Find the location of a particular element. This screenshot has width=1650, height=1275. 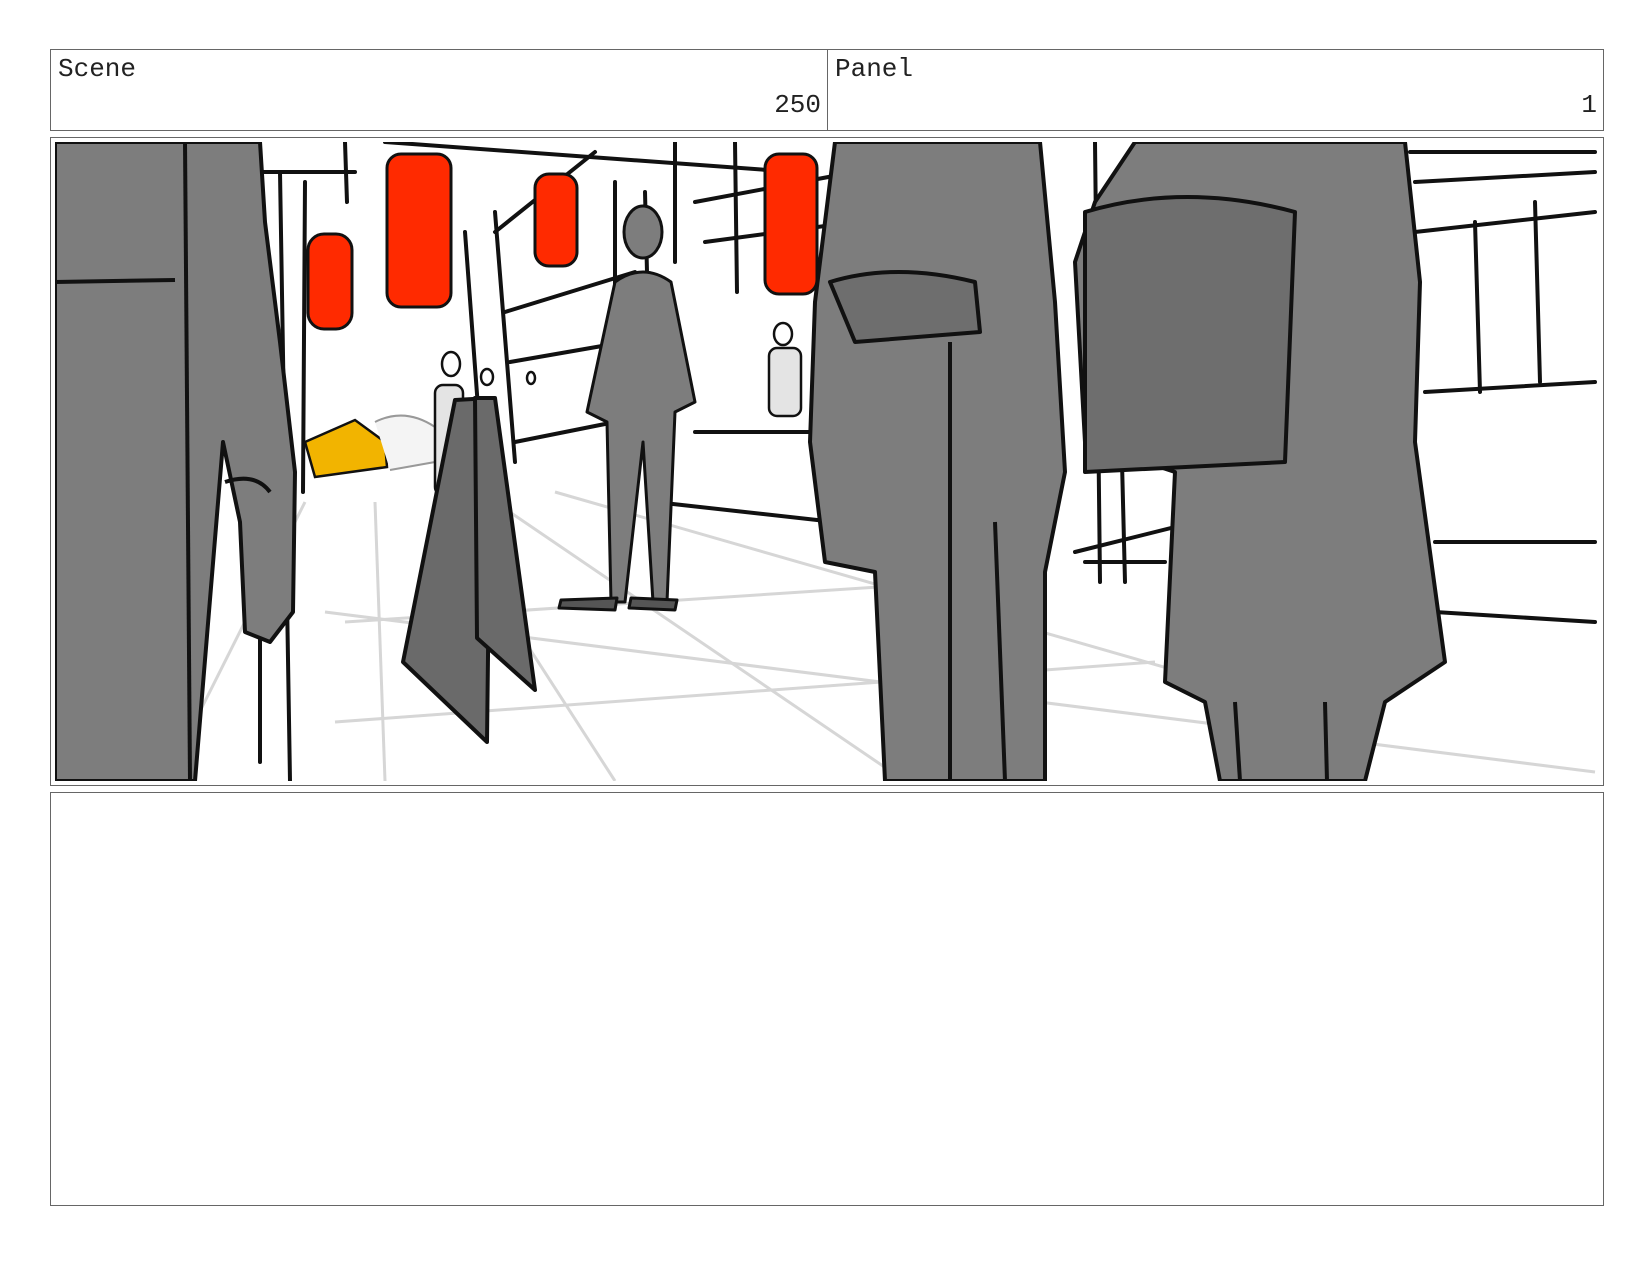

panel-label: Panel is located at coordinates (874, 69).